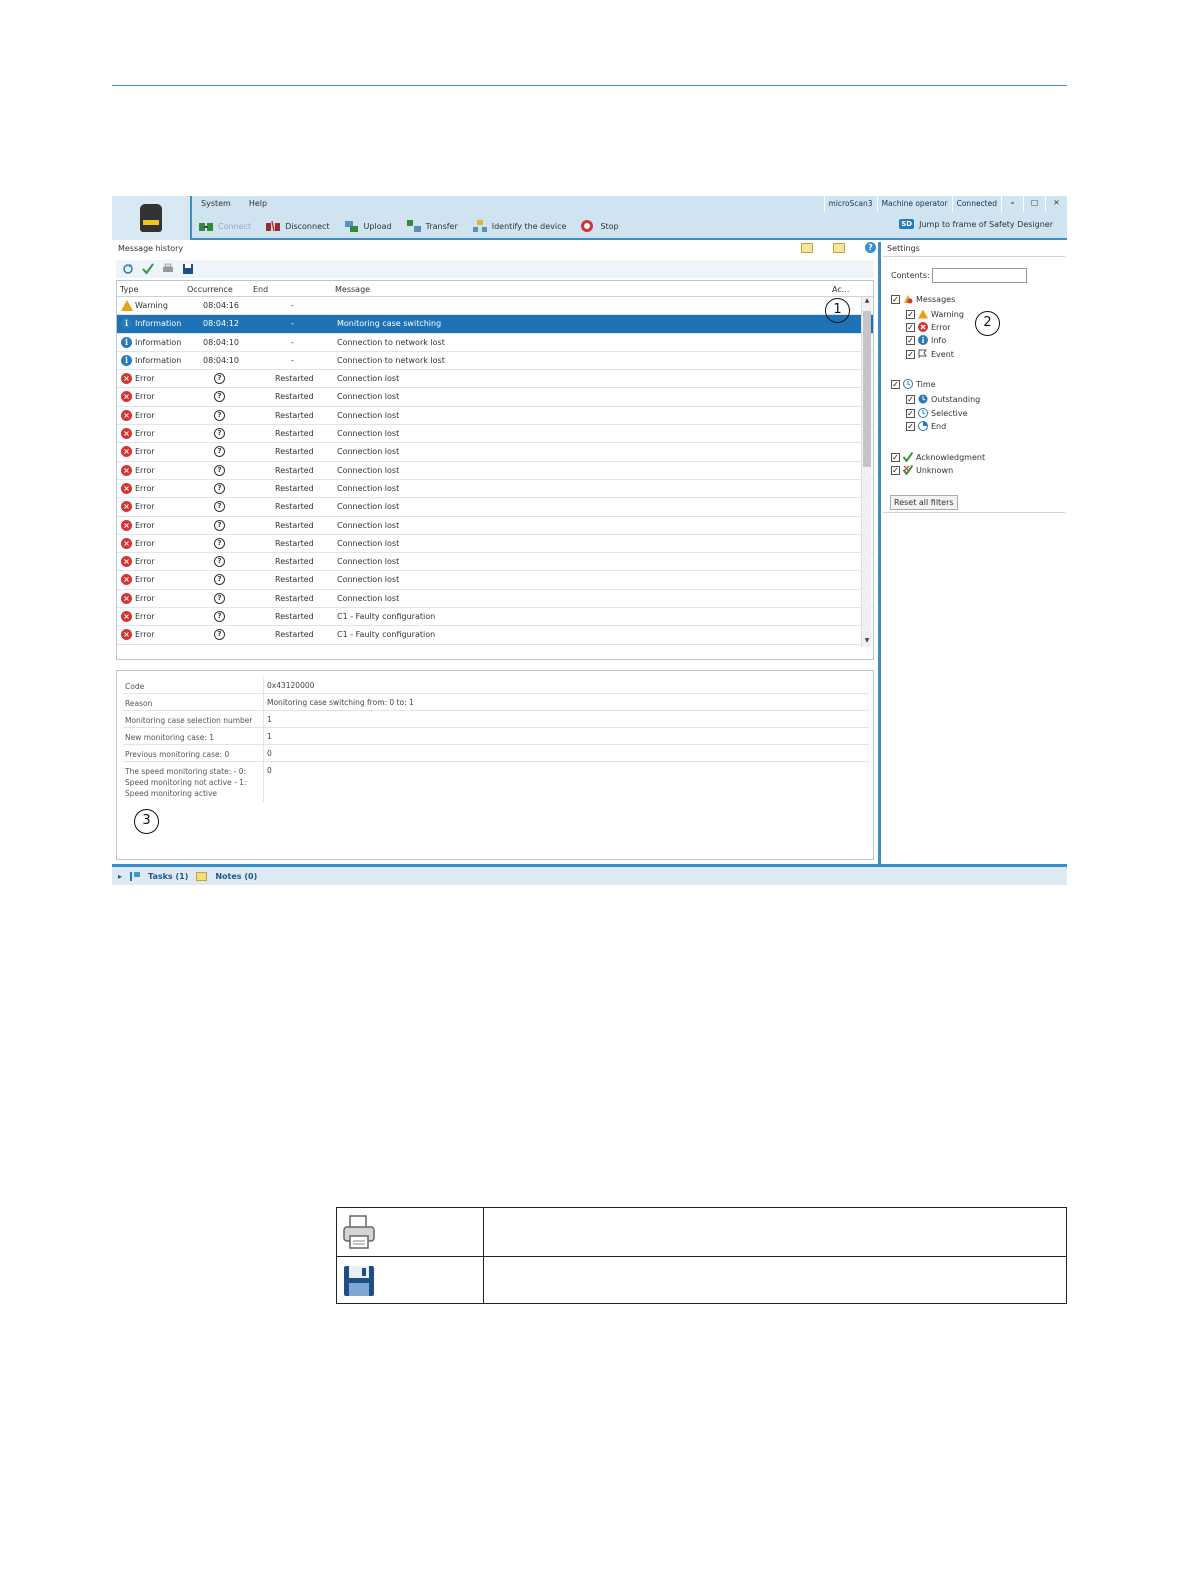  What do you see at coordinates (188, 269) in the screenshot?
I see `save-icon` at bounding box center [188, 269].